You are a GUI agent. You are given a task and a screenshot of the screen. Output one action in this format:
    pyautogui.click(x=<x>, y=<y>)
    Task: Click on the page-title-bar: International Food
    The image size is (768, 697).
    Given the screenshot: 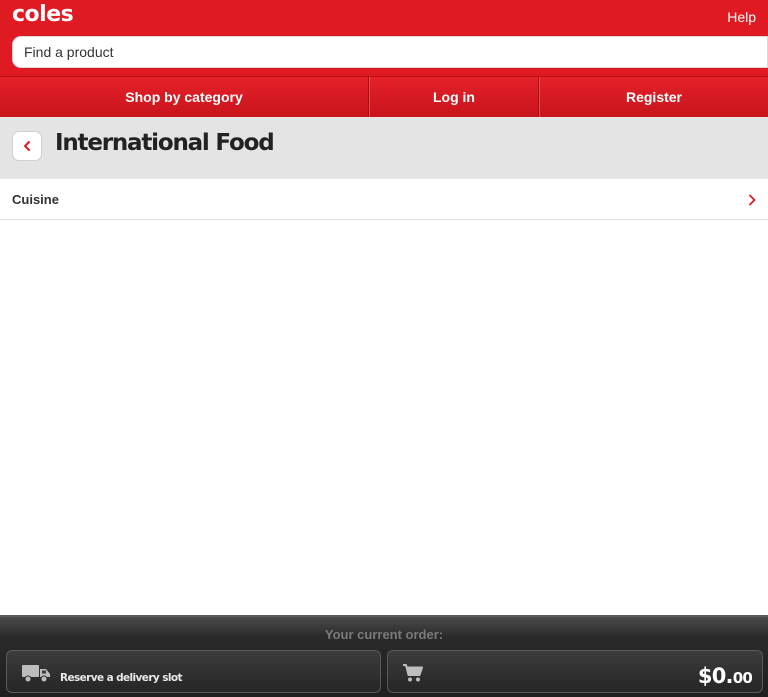 What is the action you would take?
    pyautogui.click(x=384, y=148)
    